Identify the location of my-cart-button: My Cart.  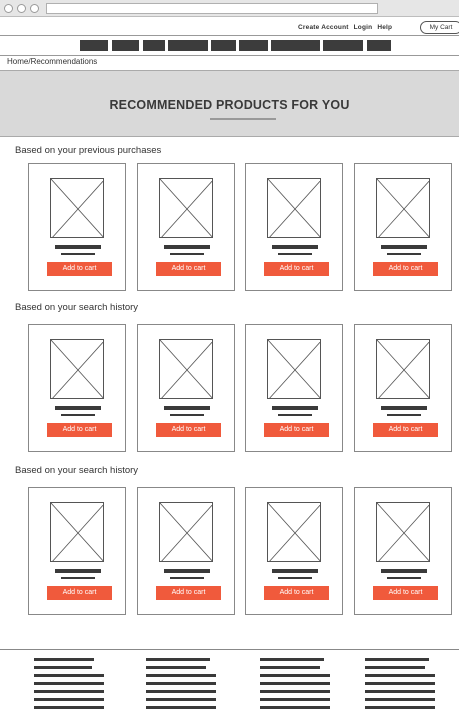
(439, 27).